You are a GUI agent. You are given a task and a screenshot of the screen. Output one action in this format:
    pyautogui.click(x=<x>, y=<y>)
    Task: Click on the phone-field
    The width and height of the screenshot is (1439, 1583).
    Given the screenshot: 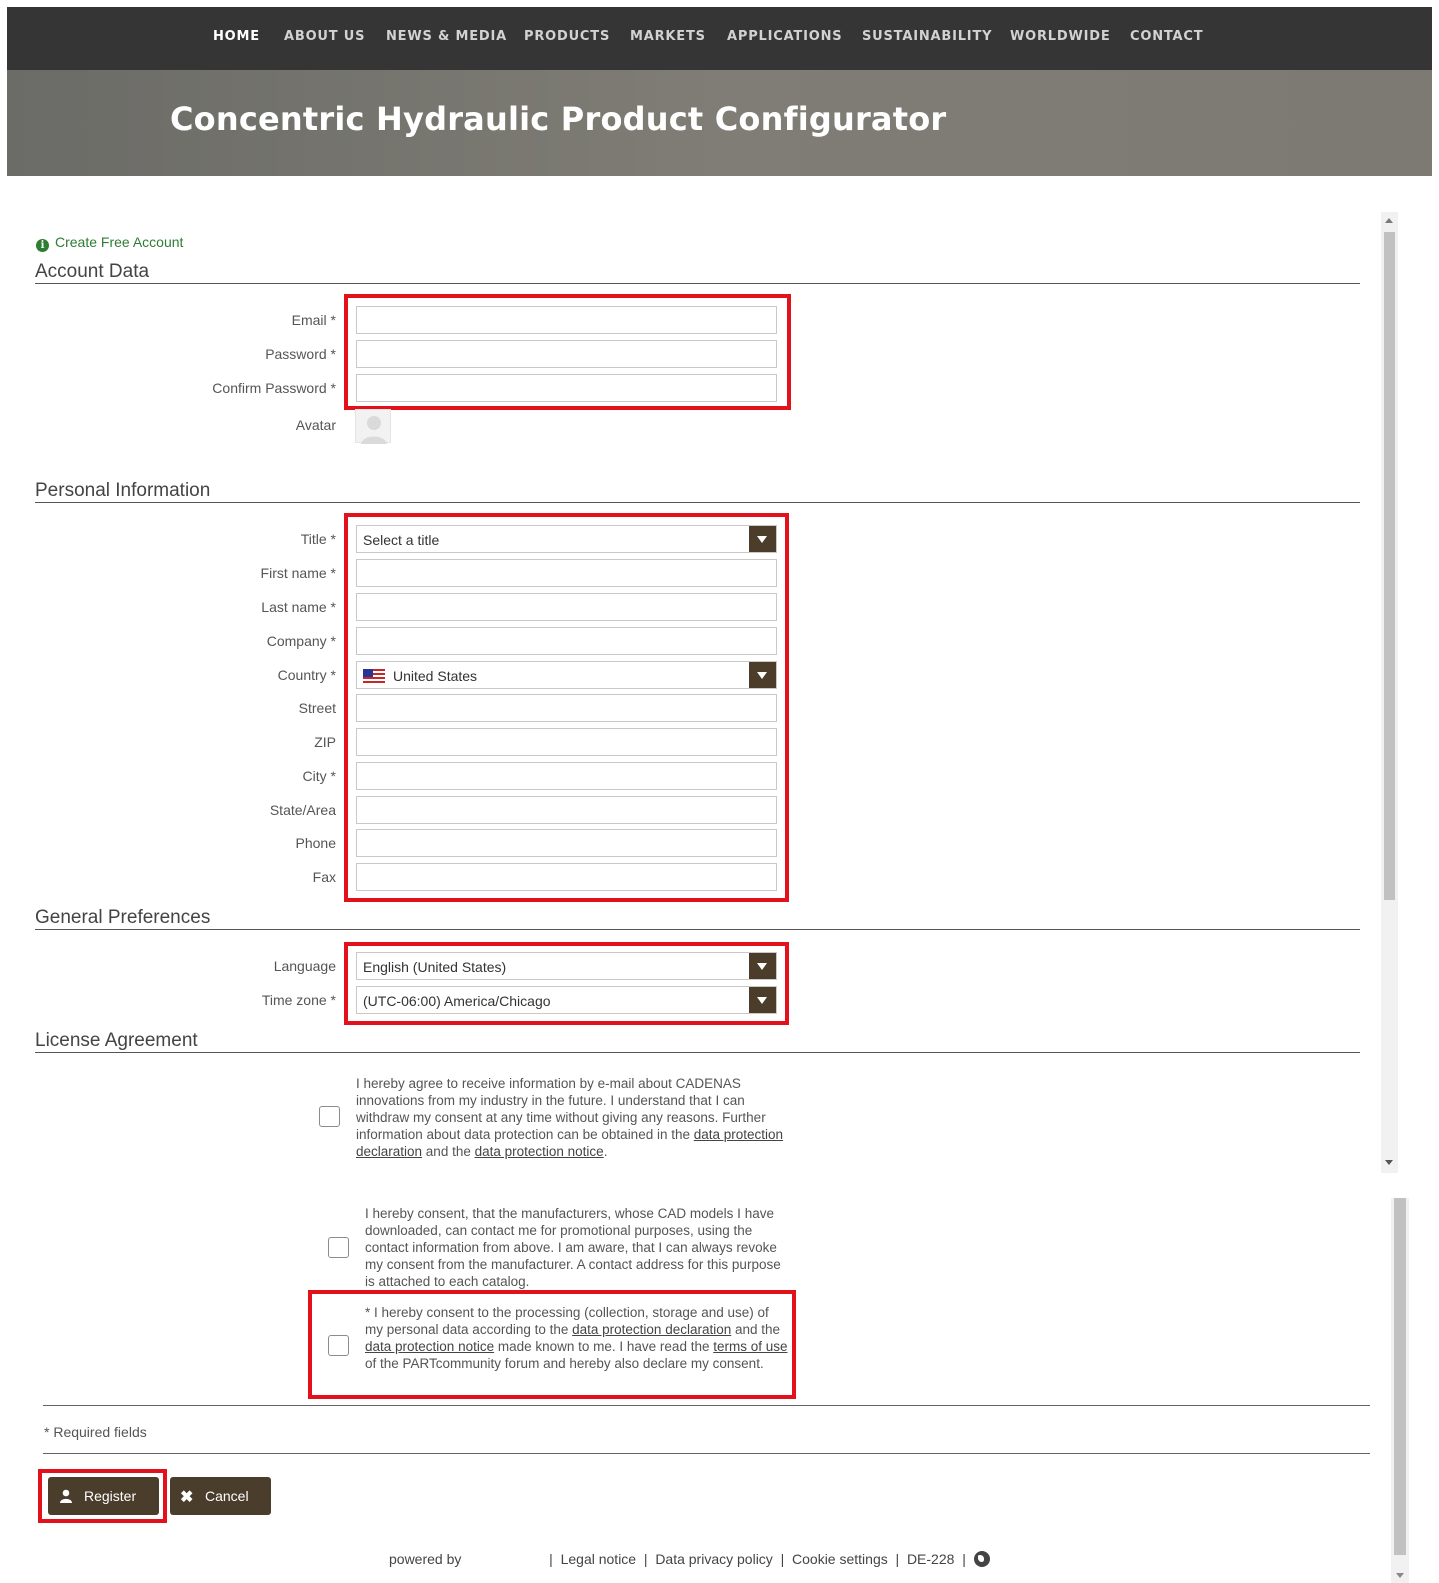 What is the action you would take?
    pyautogui.click(x=566, y=843)
    